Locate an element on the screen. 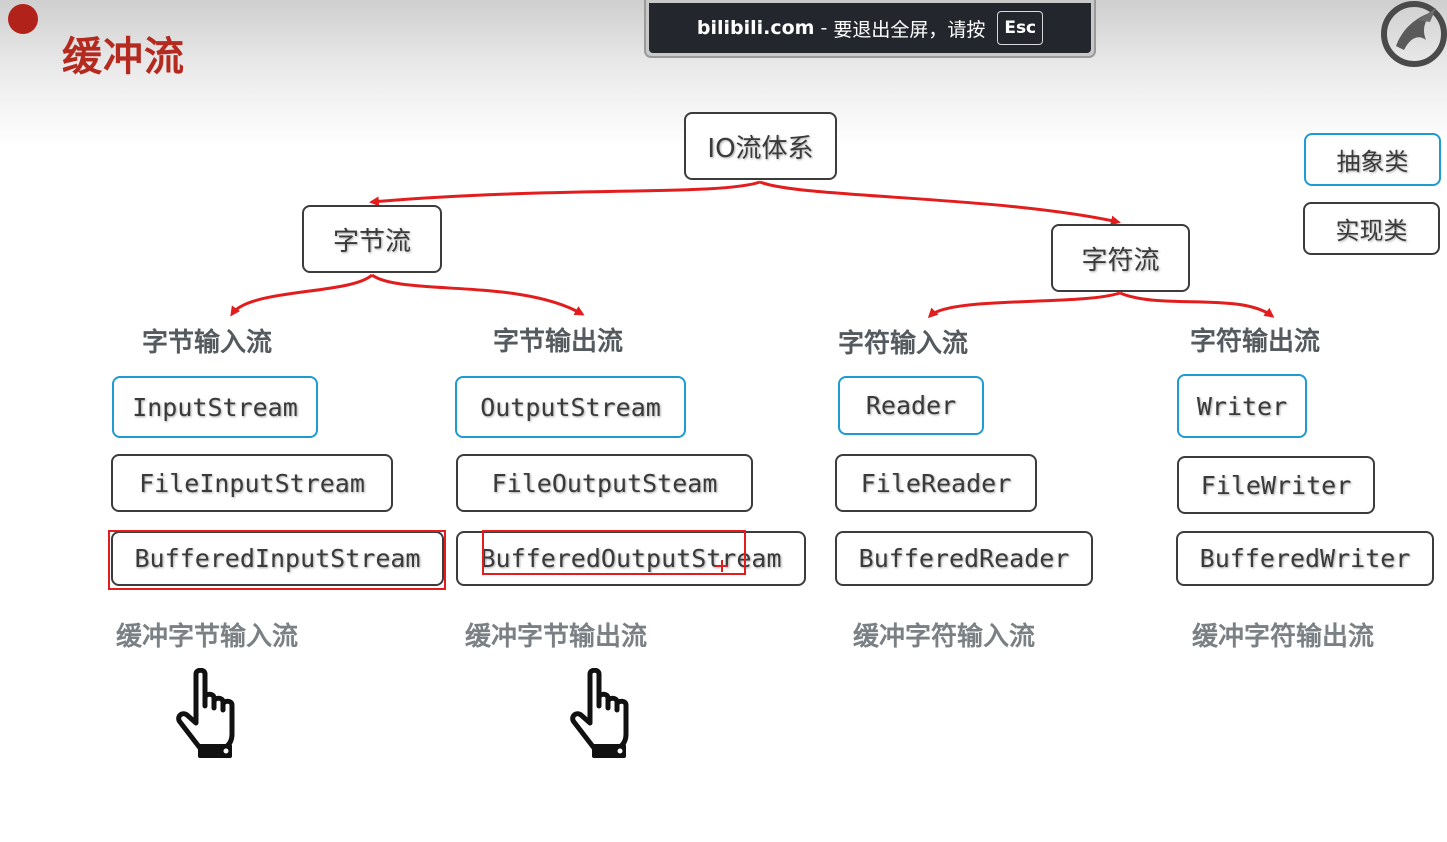  abstract-outputstream: OutputStream is located at coordinates (570, 407).